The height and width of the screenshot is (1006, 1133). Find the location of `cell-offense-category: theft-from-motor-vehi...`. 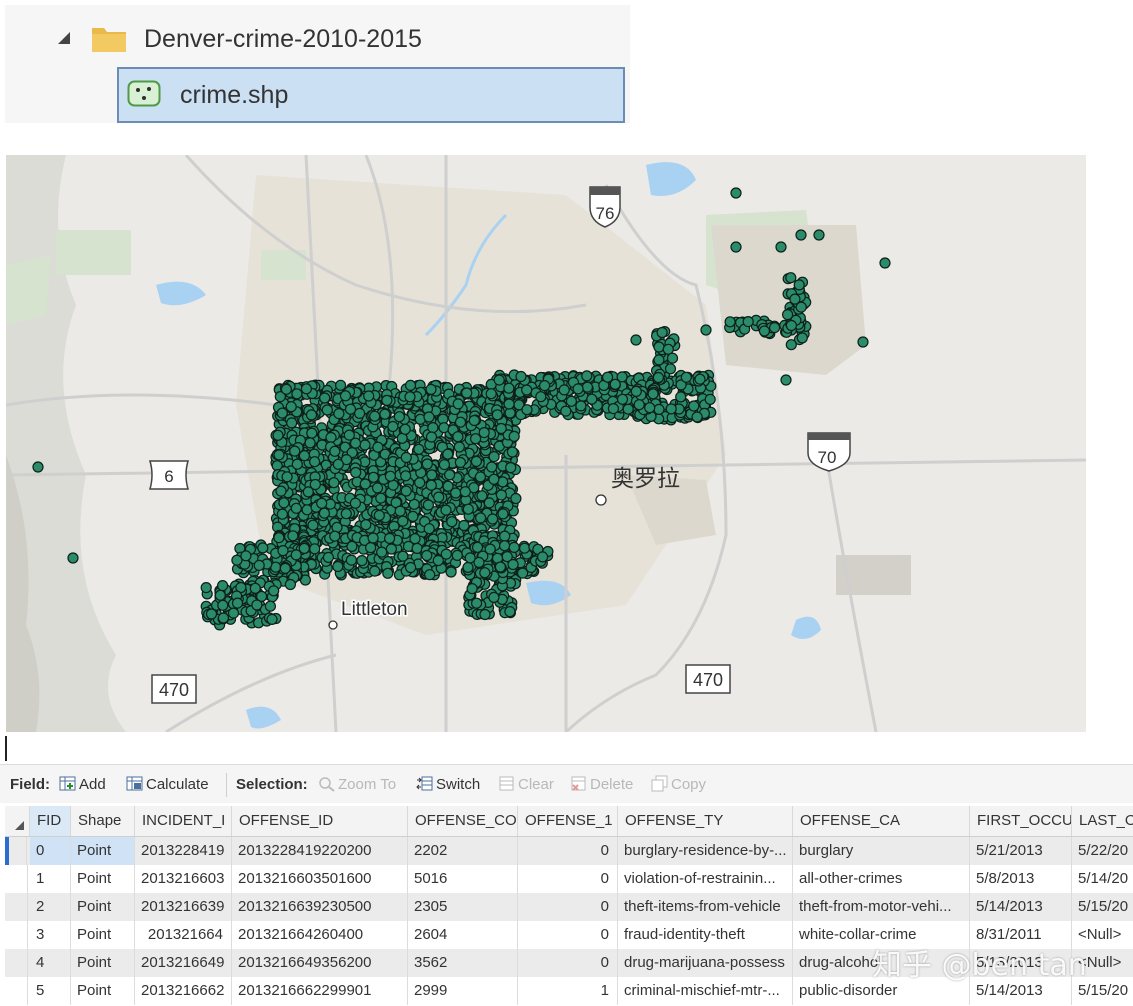

cell-offense-category: theft-from-motor-vehi... is located at coordinates (881, 907).